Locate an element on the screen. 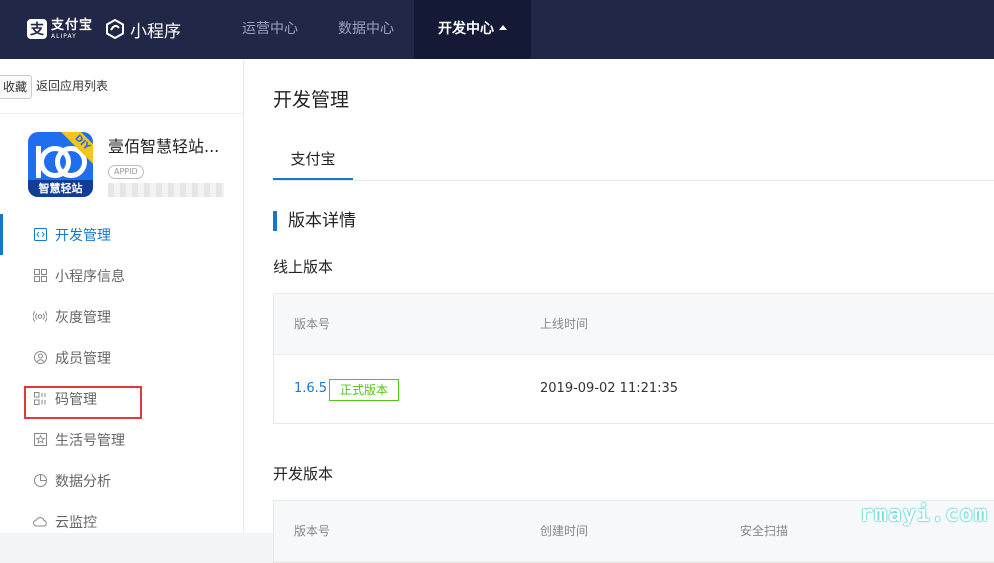 The width and height of the screenshot is (994, 563). tab-divider is located at coordinates (633, 180).